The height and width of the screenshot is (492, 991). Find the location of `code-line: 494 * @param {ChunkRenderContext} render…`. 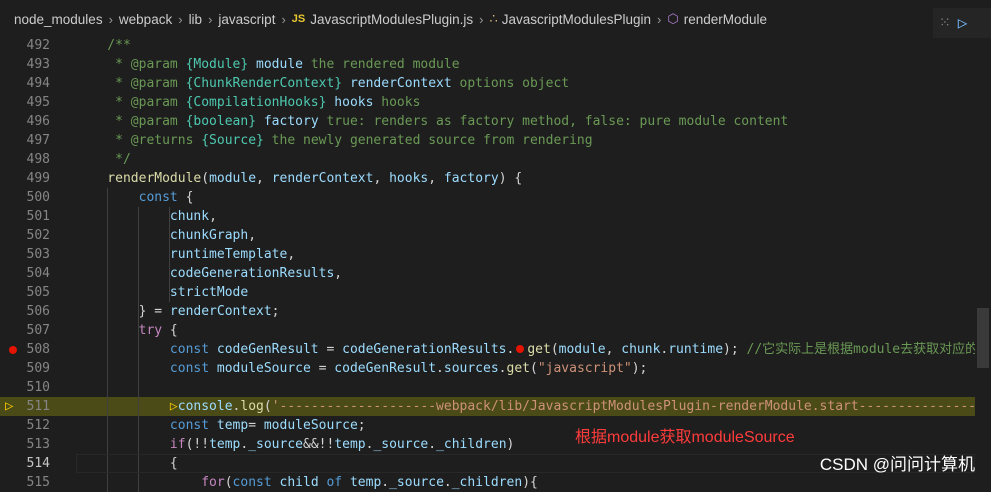

code-line: 494 * @param {ChunkRenderContext} render… is located at coordinates (487, 83).